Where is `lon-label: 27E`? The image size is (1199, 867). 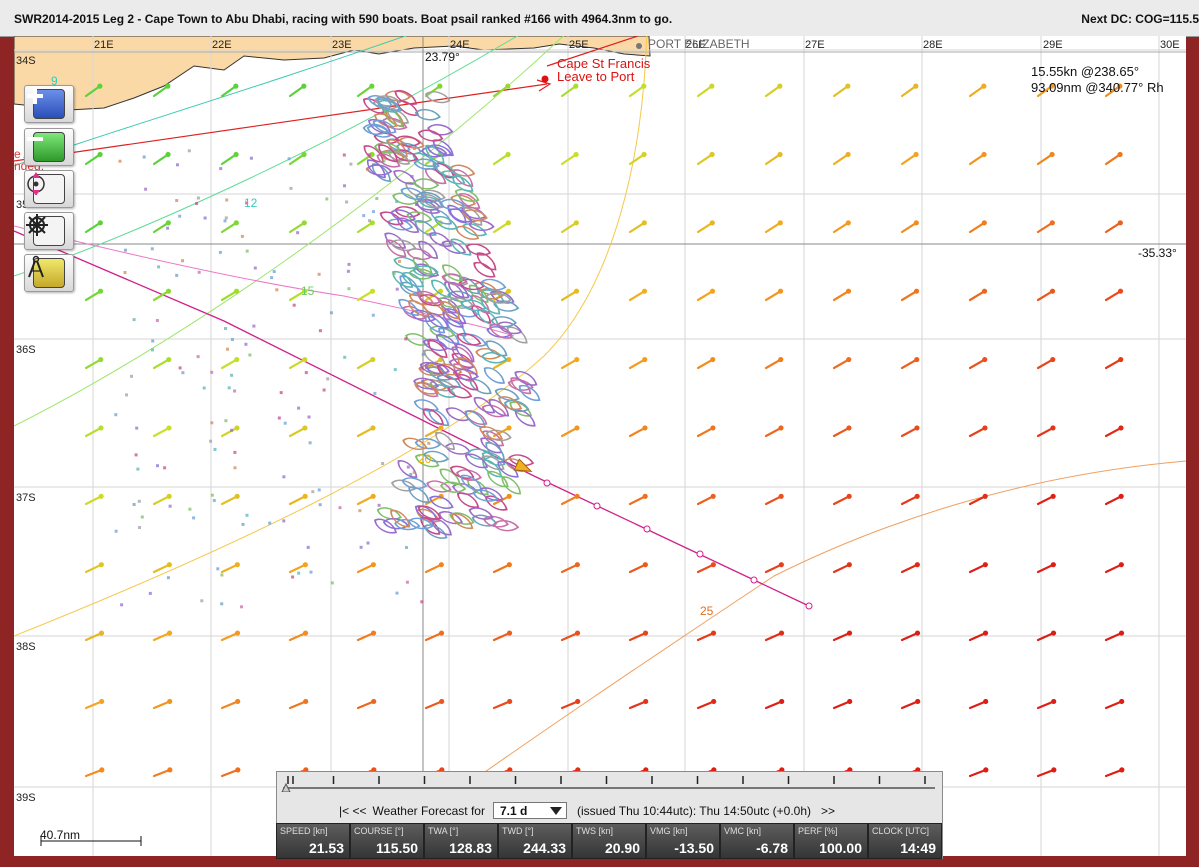
lon-label: 27E is located at coordinates (815, 45).